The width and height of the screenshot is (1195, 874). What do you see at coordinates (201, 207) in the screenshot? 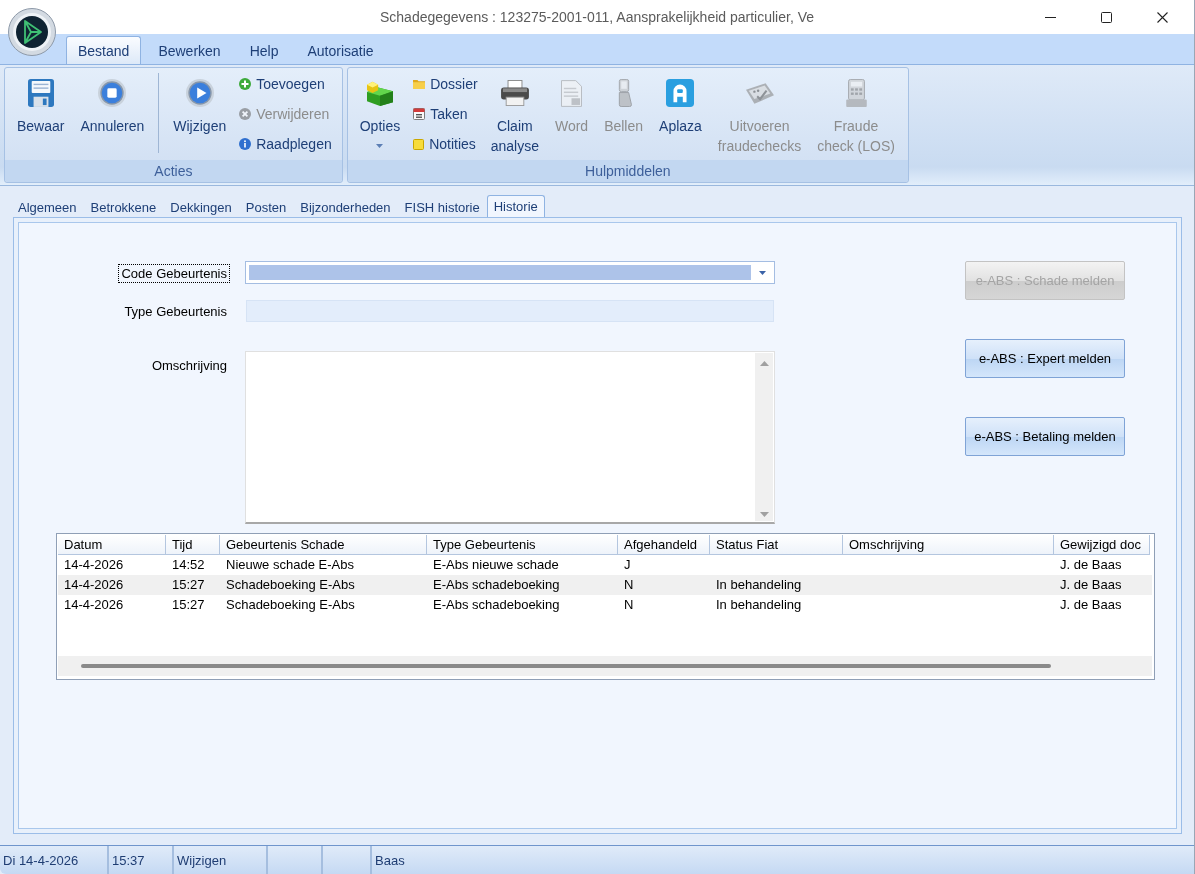
I see `tab: Dekkingen` at bounding box center [201, 207].